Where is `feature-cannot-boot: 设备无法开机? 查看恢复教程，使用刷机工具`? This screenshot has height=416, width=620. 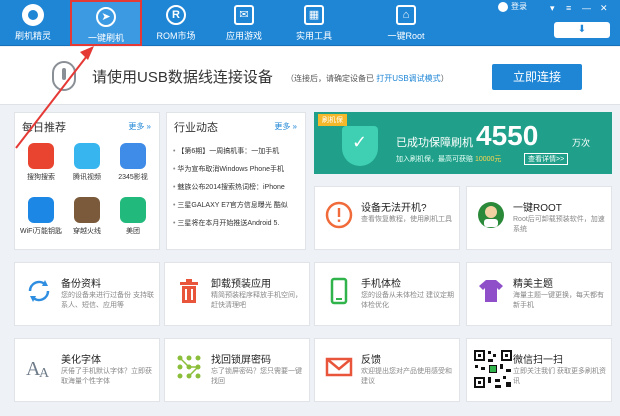
feature-cannot-boot: 设备无法开机? 查看恢复教程，使用刷机工具 is located at coordinates (387, 218).